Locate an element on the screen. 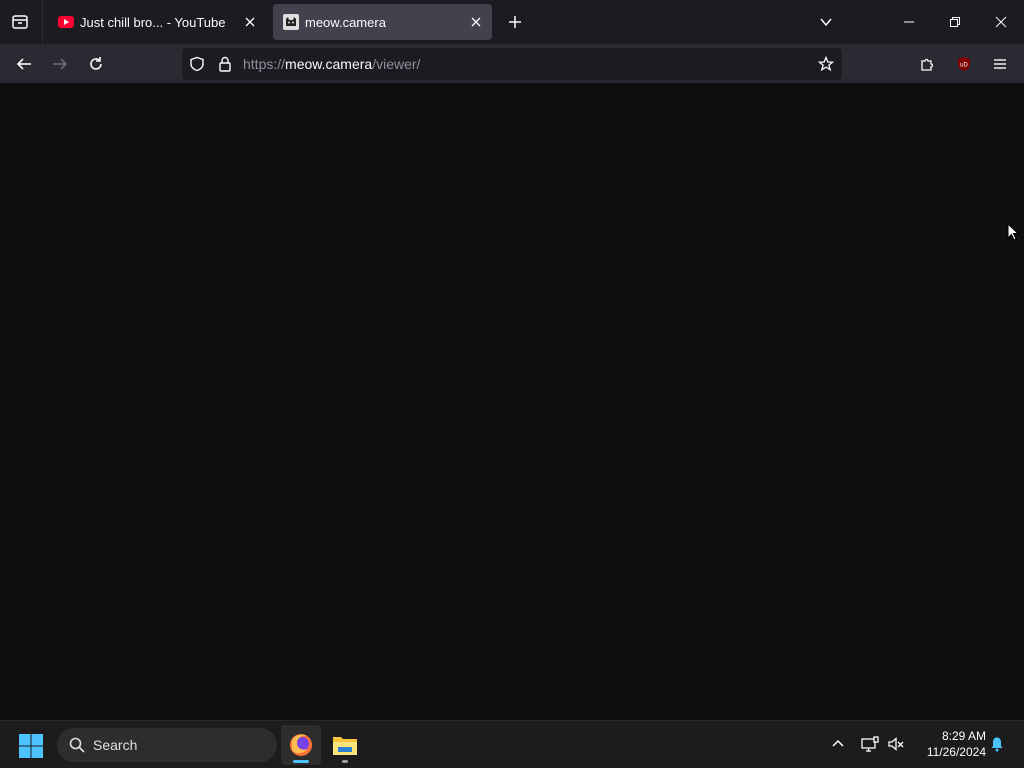 This screenshot has width=1024, height=768. minimize-button is located at coordinates (909, 22).